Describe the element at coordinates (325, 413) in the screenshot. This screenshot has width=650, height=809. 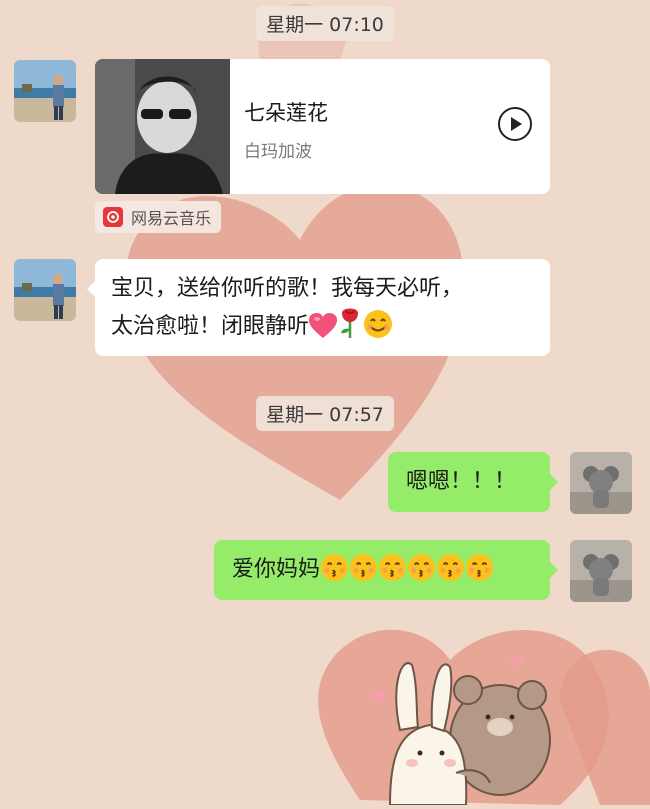
I see `timestamp: 星期一 07:57` at that location.